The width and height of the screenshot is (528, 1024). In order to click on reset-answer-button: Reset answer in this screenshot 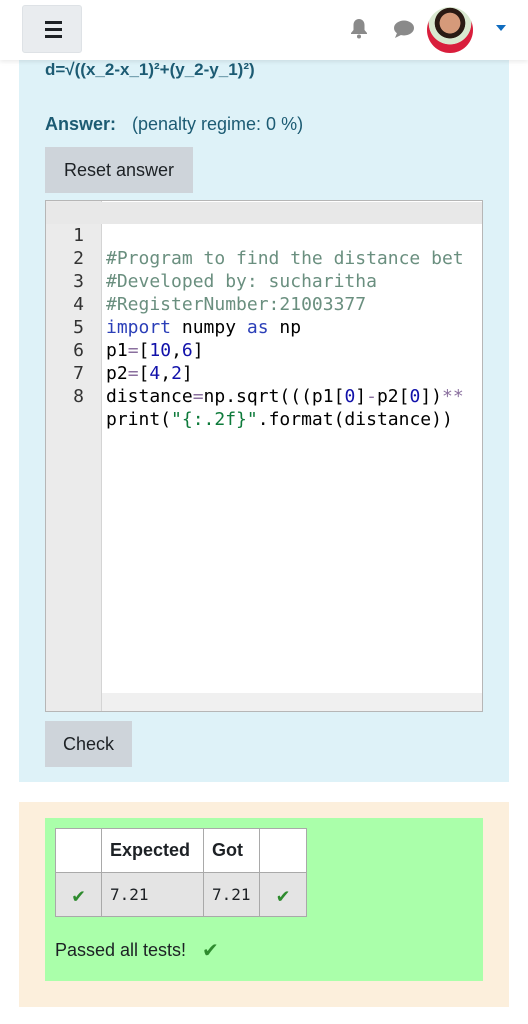, I will do `click(119, 170)`.